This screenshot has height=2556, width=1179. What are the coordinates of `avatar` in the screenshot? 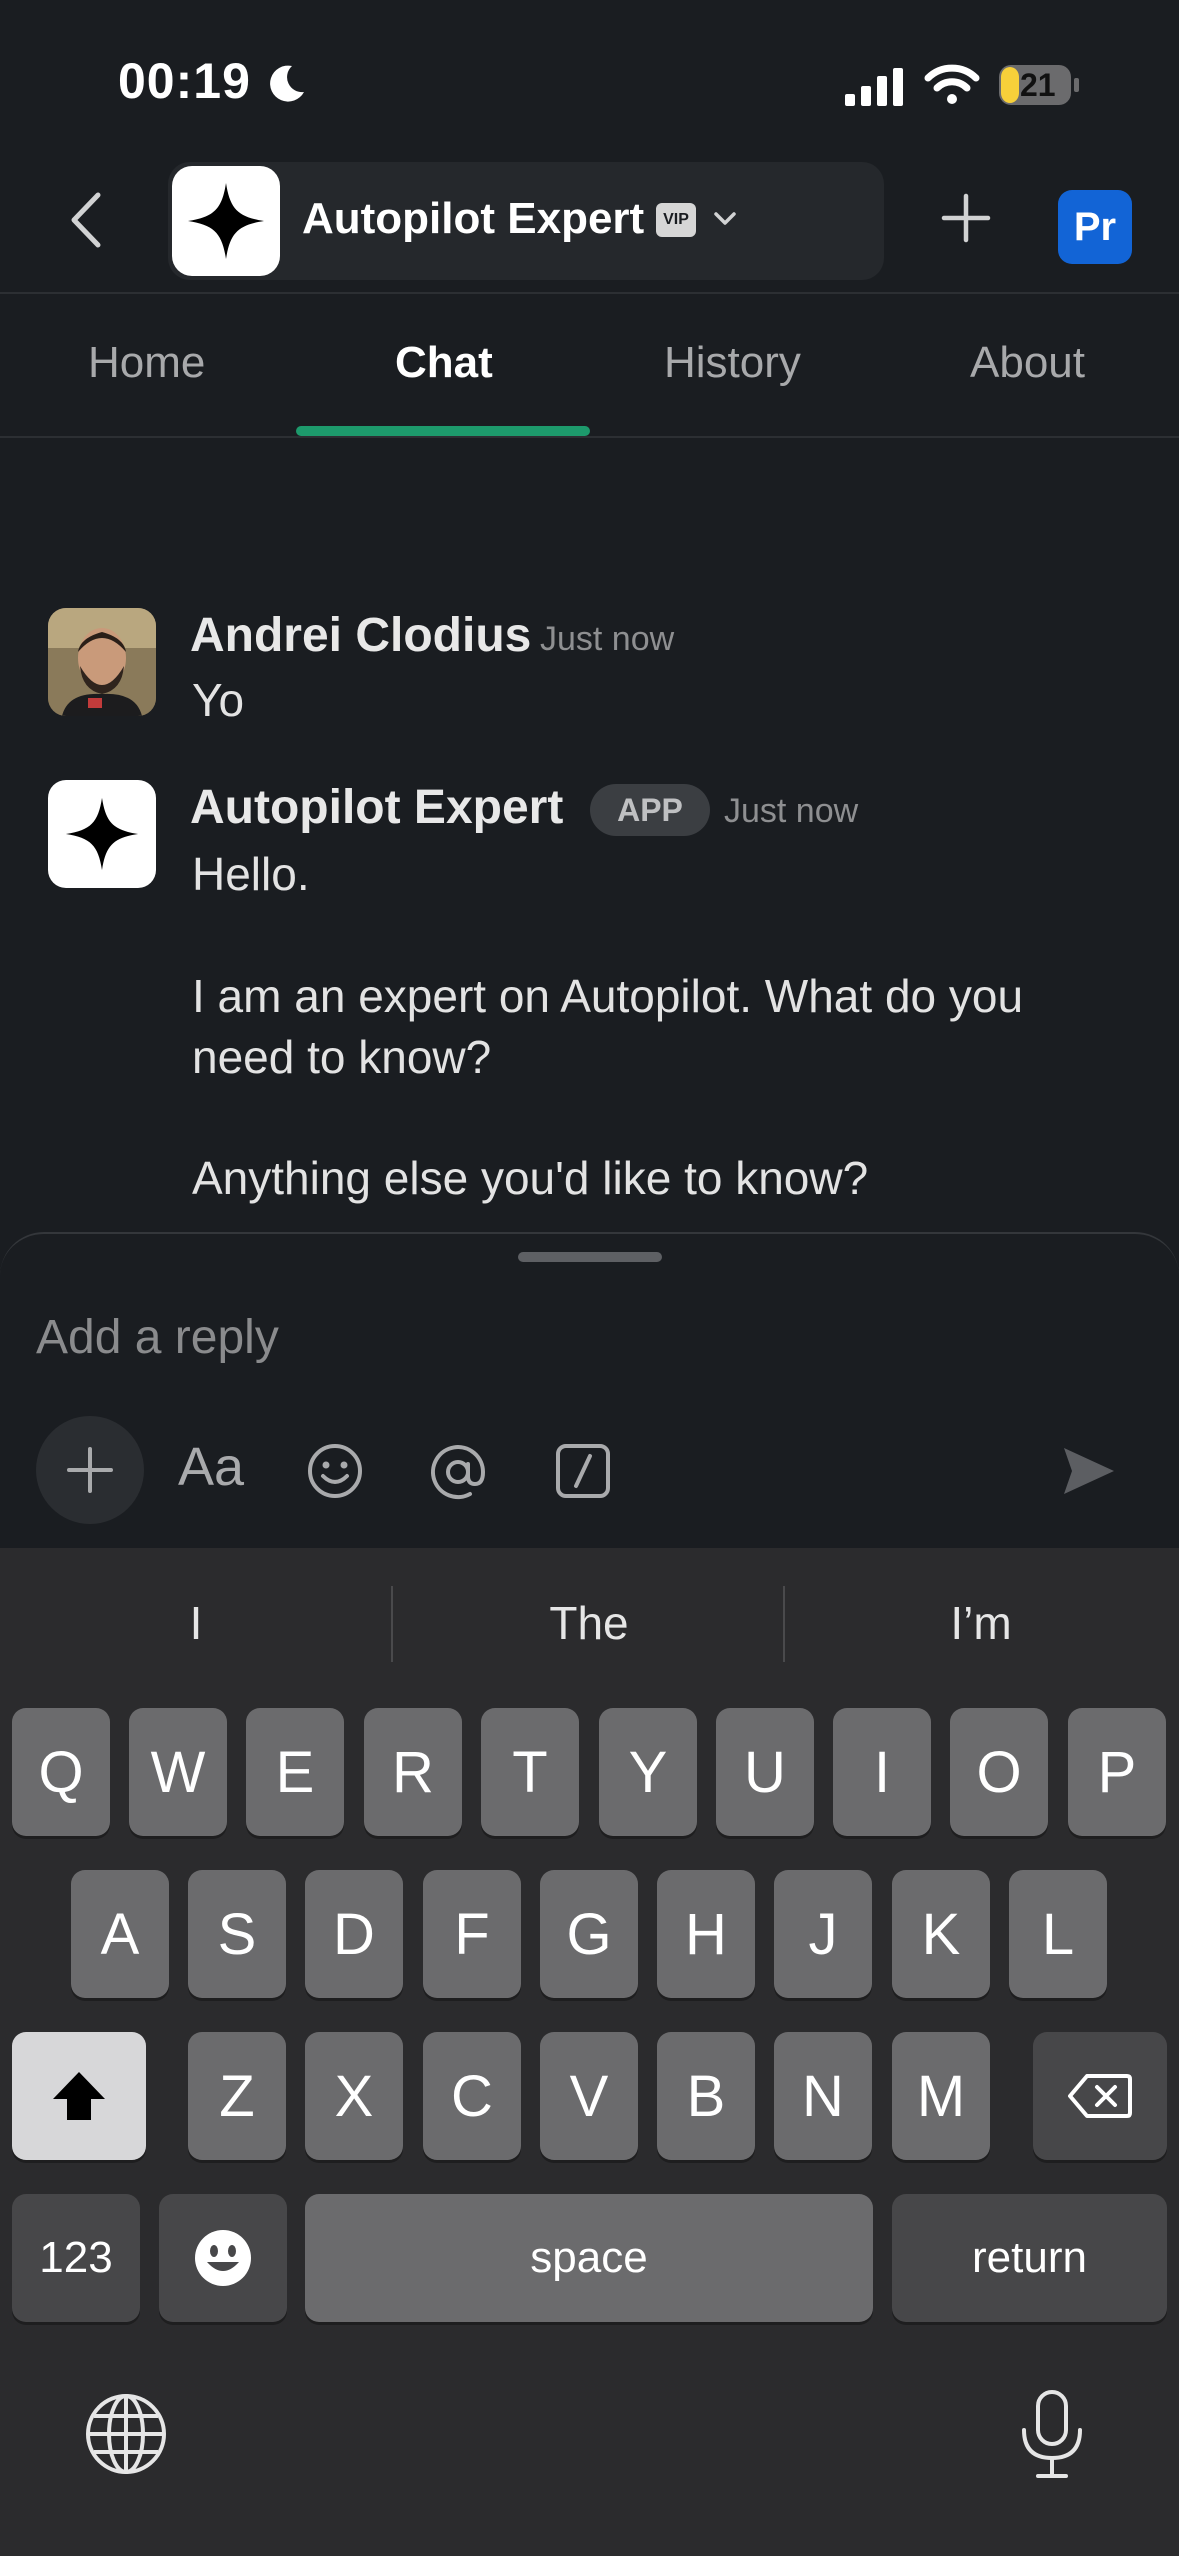 It's located at (102, 662).